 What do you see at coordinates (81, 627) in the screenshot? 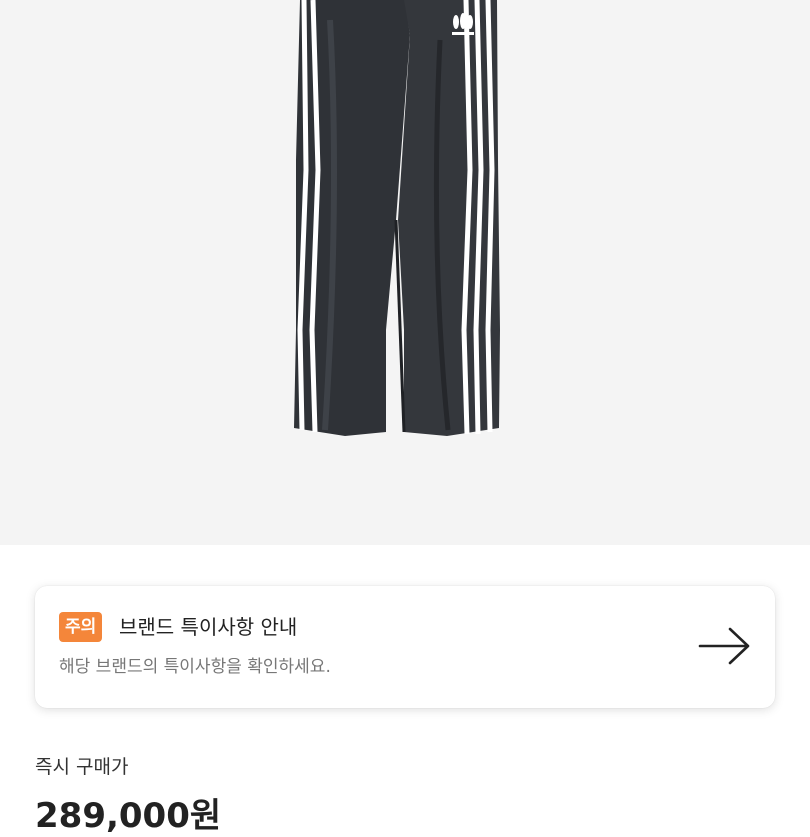
I see `caution-badge: 주의` at bounding box center [81, 627].